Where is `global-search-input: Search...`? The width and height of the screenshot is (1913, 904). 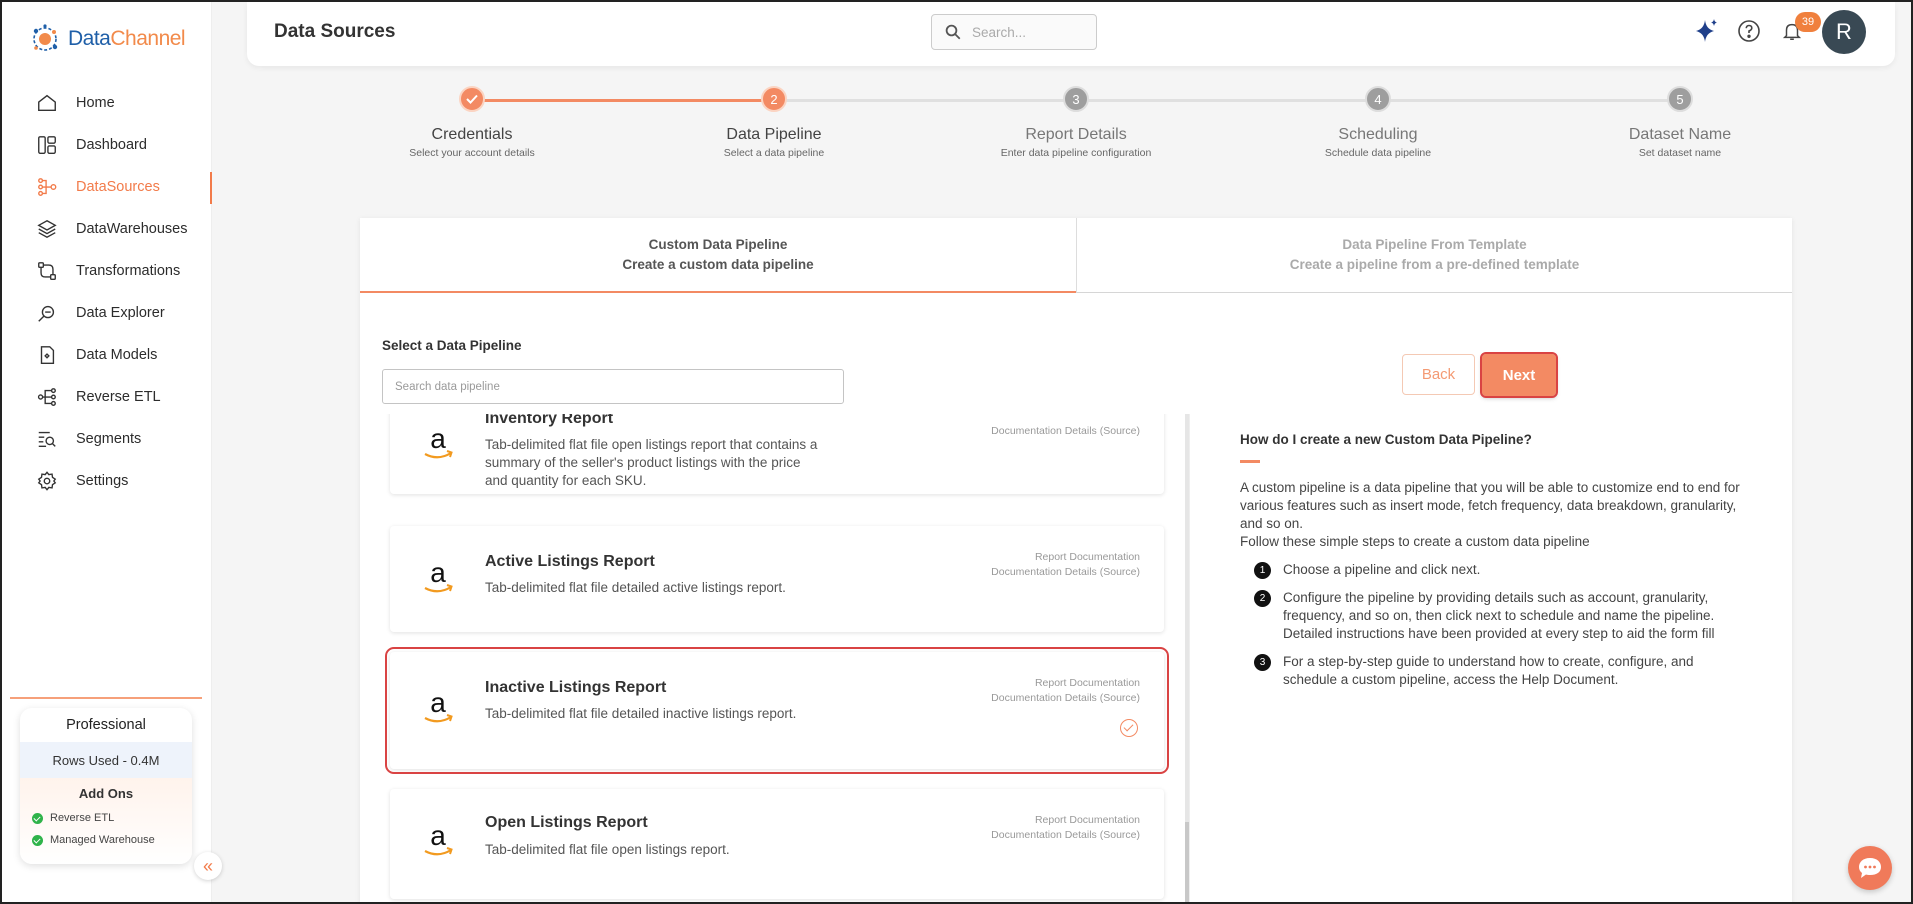 global-search-input: Search... is located at coordinates (1014, 32).